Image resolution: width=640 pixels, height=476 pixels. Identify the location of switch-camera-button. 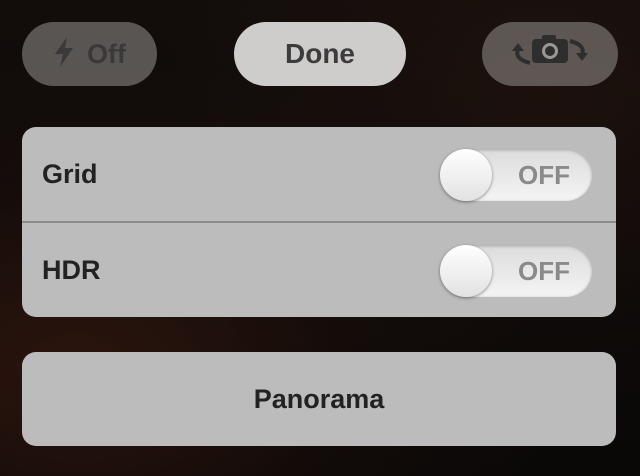
(550, 54).